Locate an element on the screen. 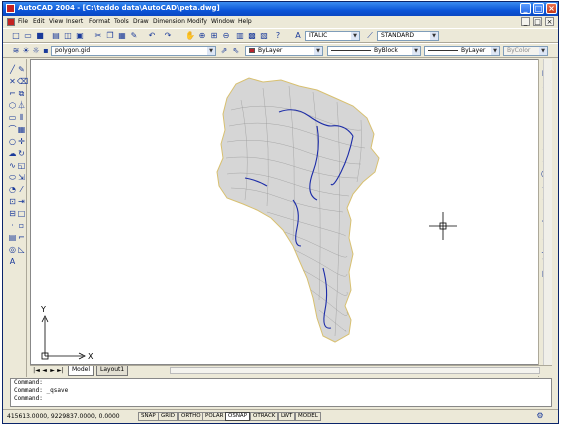  tab-model: Model is located at coordinates (81, 371).